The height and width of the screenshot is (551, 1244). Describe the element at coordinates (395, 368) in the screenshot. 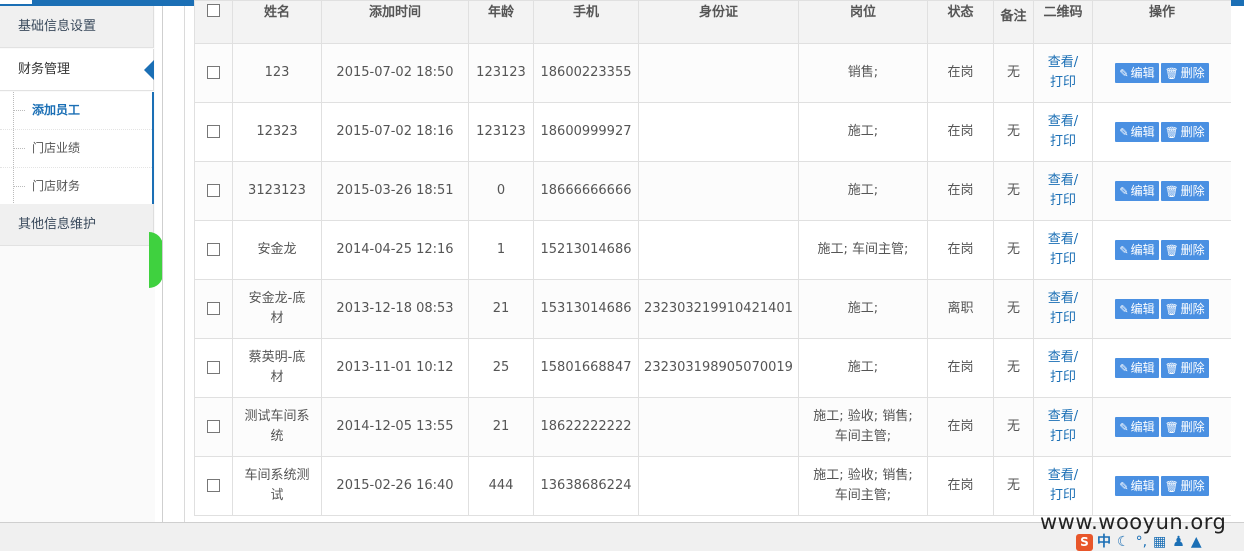

I see `cell-added-time: 2013-11-01 10:12` at that location.